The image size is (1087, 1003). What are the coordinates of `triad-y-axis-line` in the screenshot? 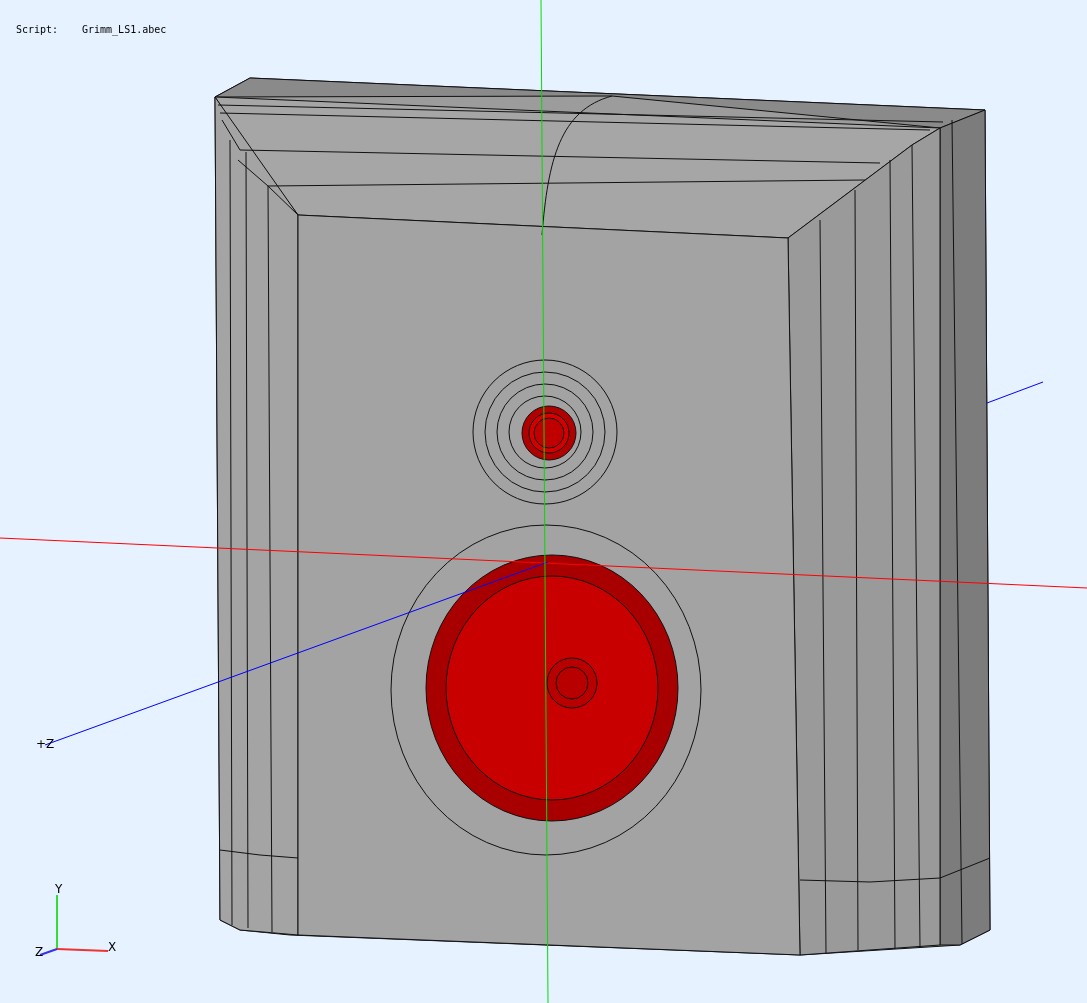 It's located at (57, 922).